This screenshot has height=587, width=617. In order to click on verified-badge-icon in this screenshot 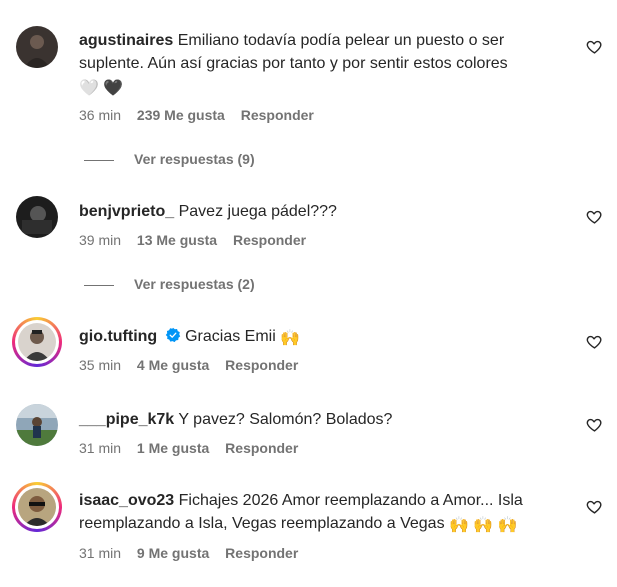, I will do `click(172, 335)`.